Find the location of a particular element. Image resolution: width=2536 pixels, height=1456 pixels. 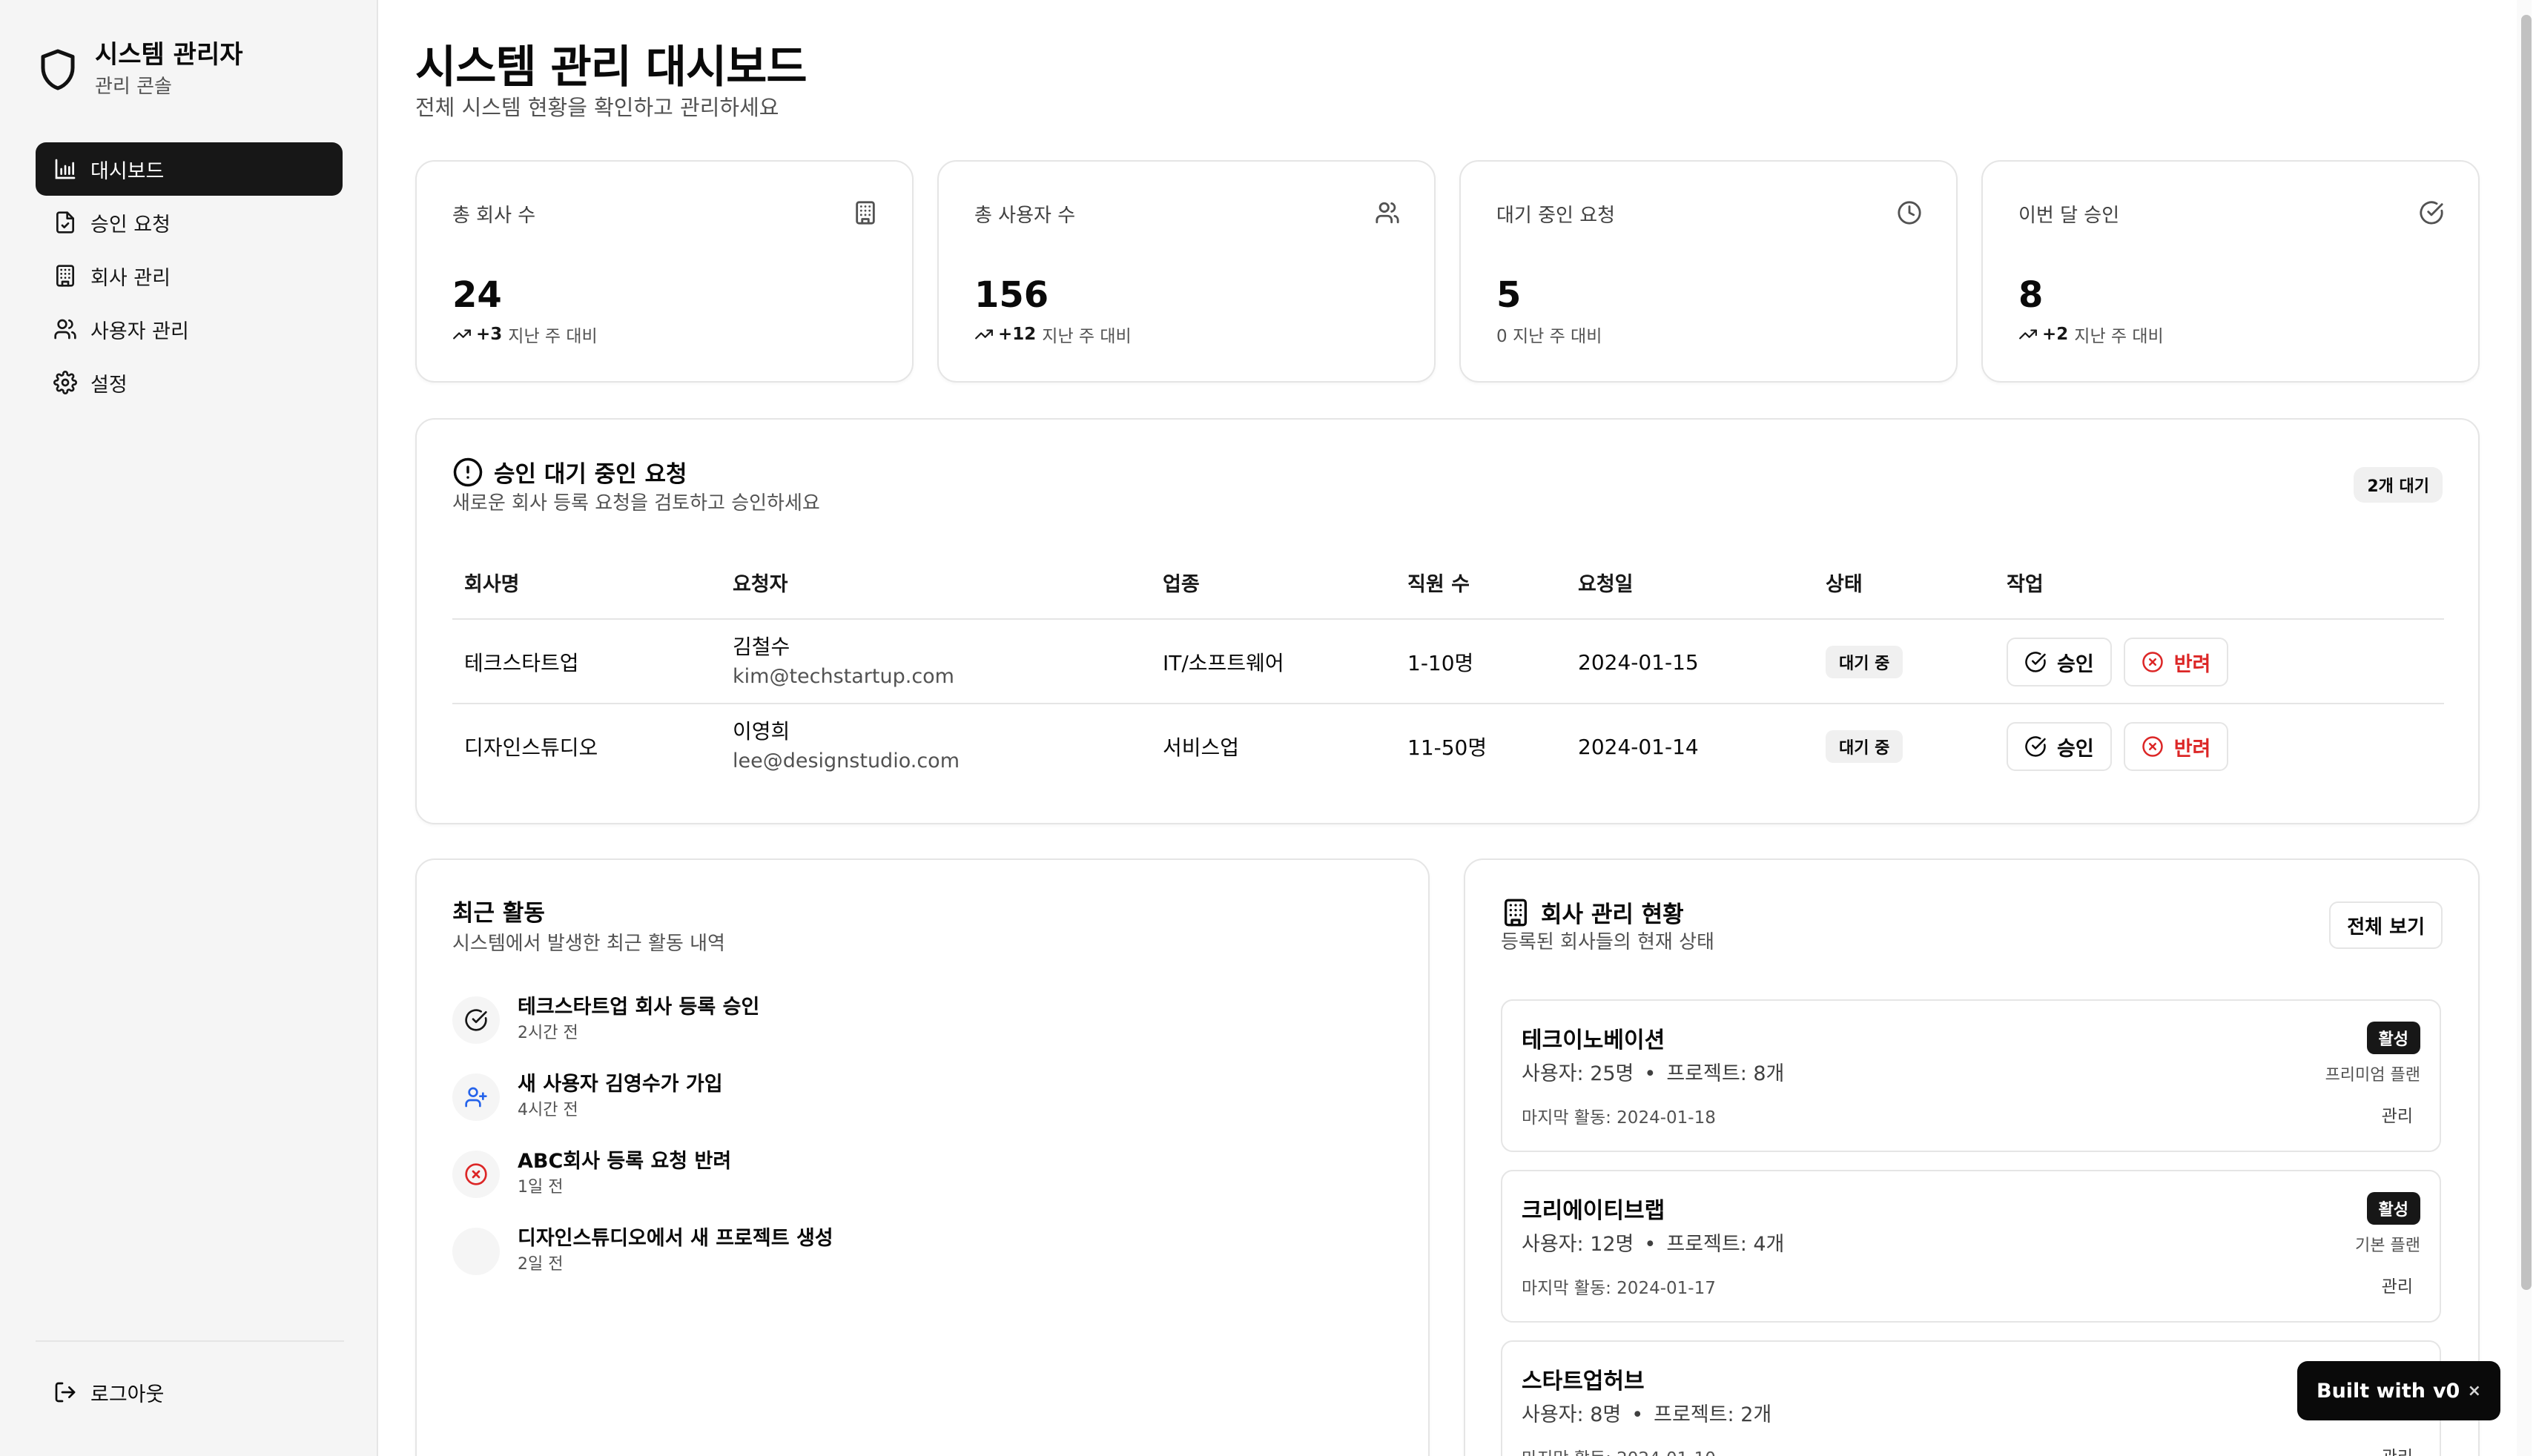

company-cell: 디자인스튜디오 is located at coordinates (531, 747).